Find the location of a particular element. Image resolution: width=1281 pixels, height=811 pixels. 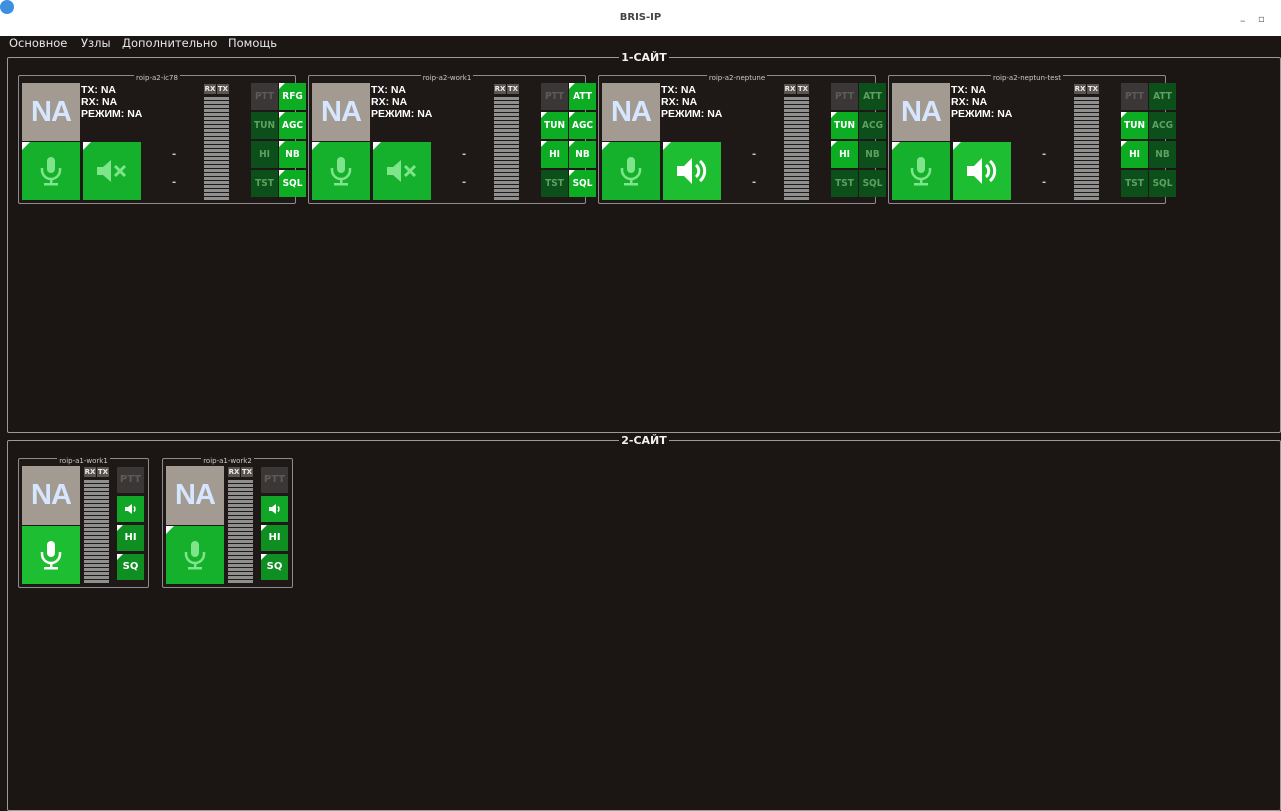

menu-item-nodes: Узлы is located at coordinates (96, 43).